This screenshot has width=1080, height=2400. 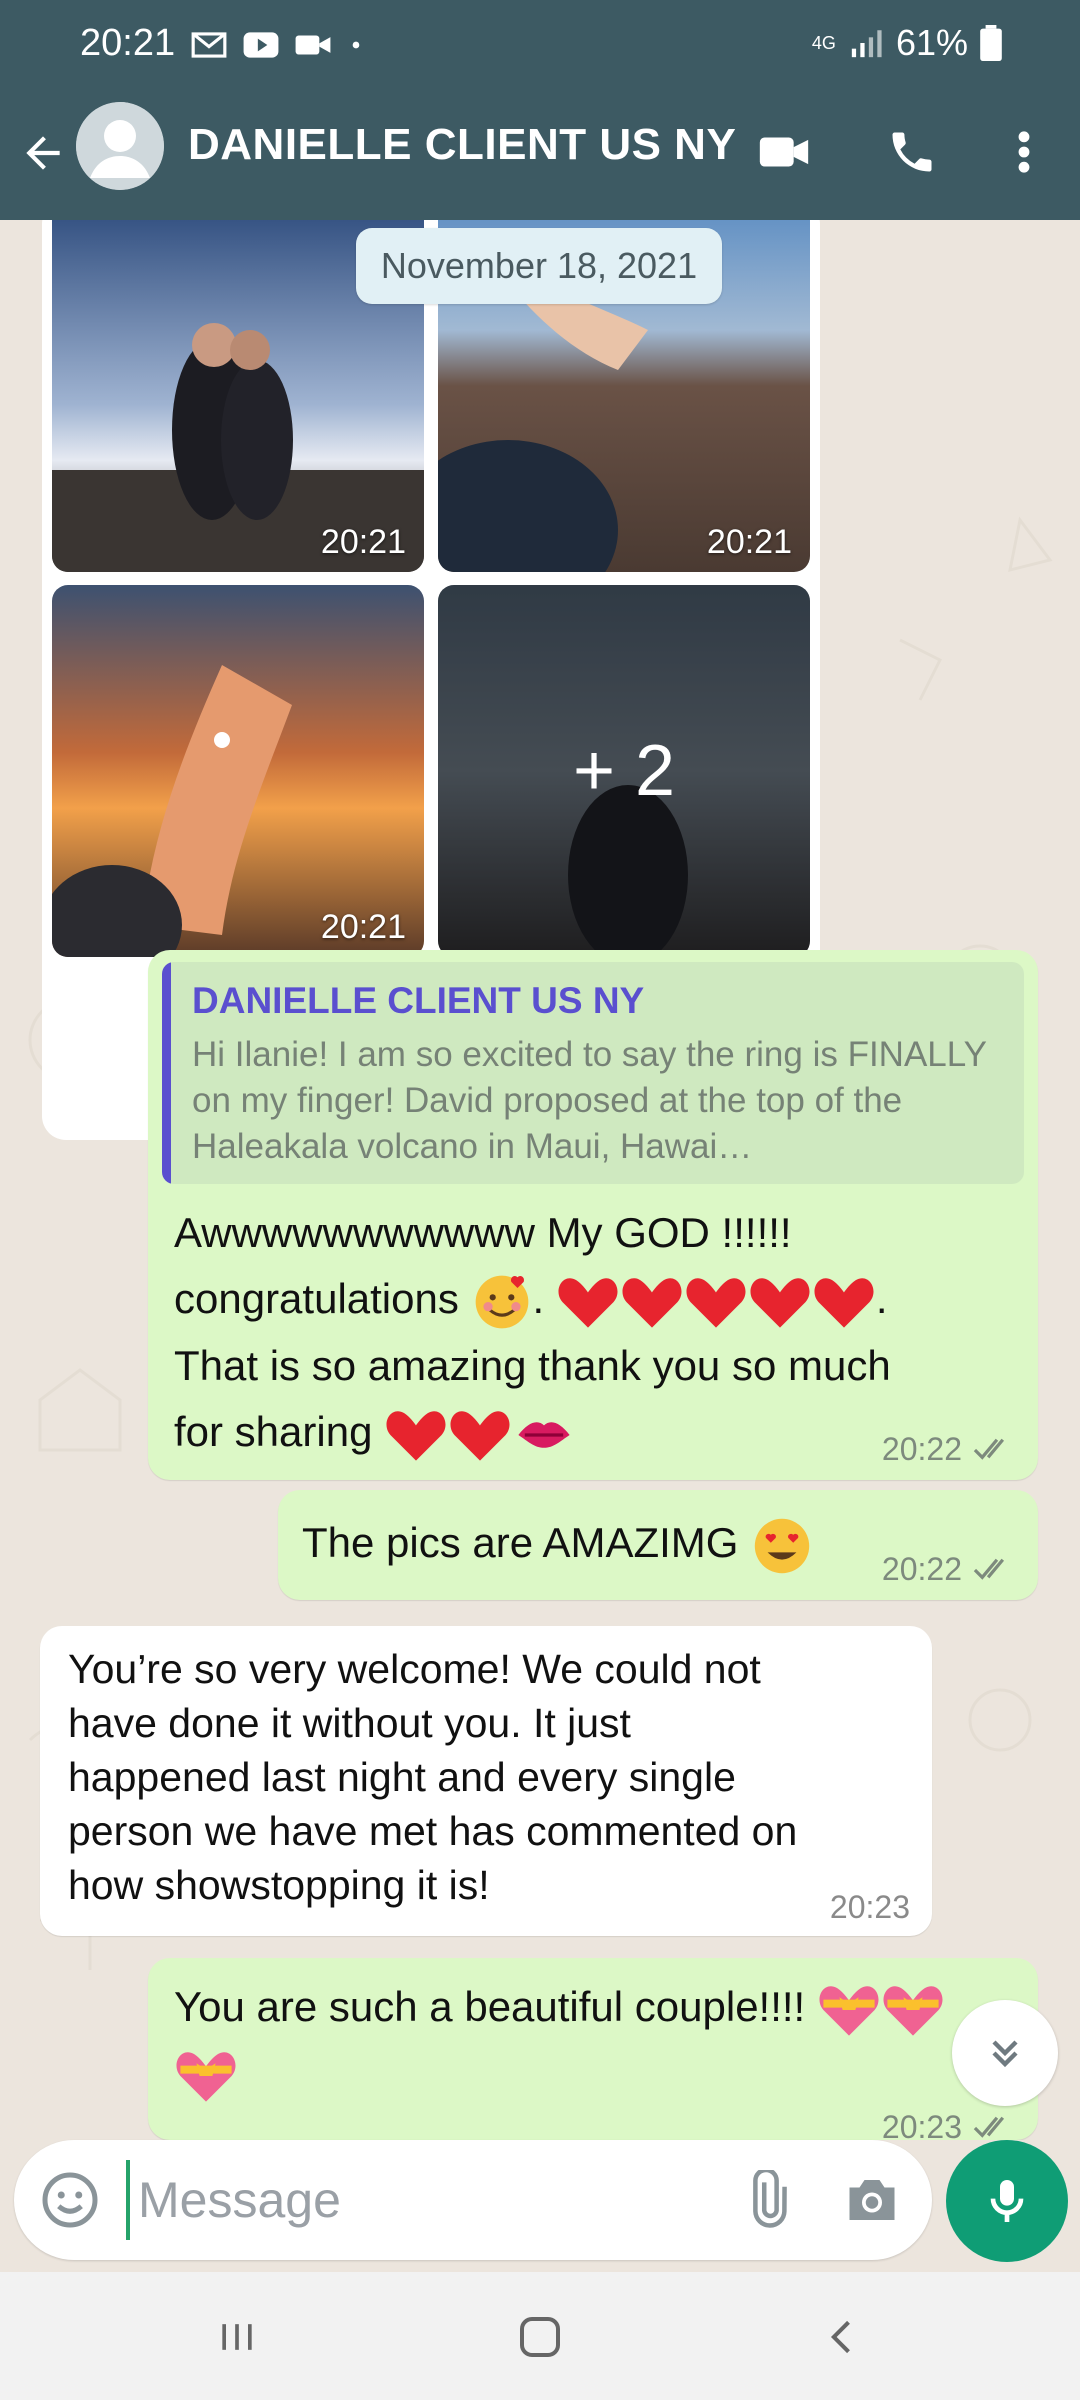 What do you see at coordinates (414, 1669) in the screenshot?
I see `message-line: You’re so very welcome! We could not` at bounding box center [414, 1669].